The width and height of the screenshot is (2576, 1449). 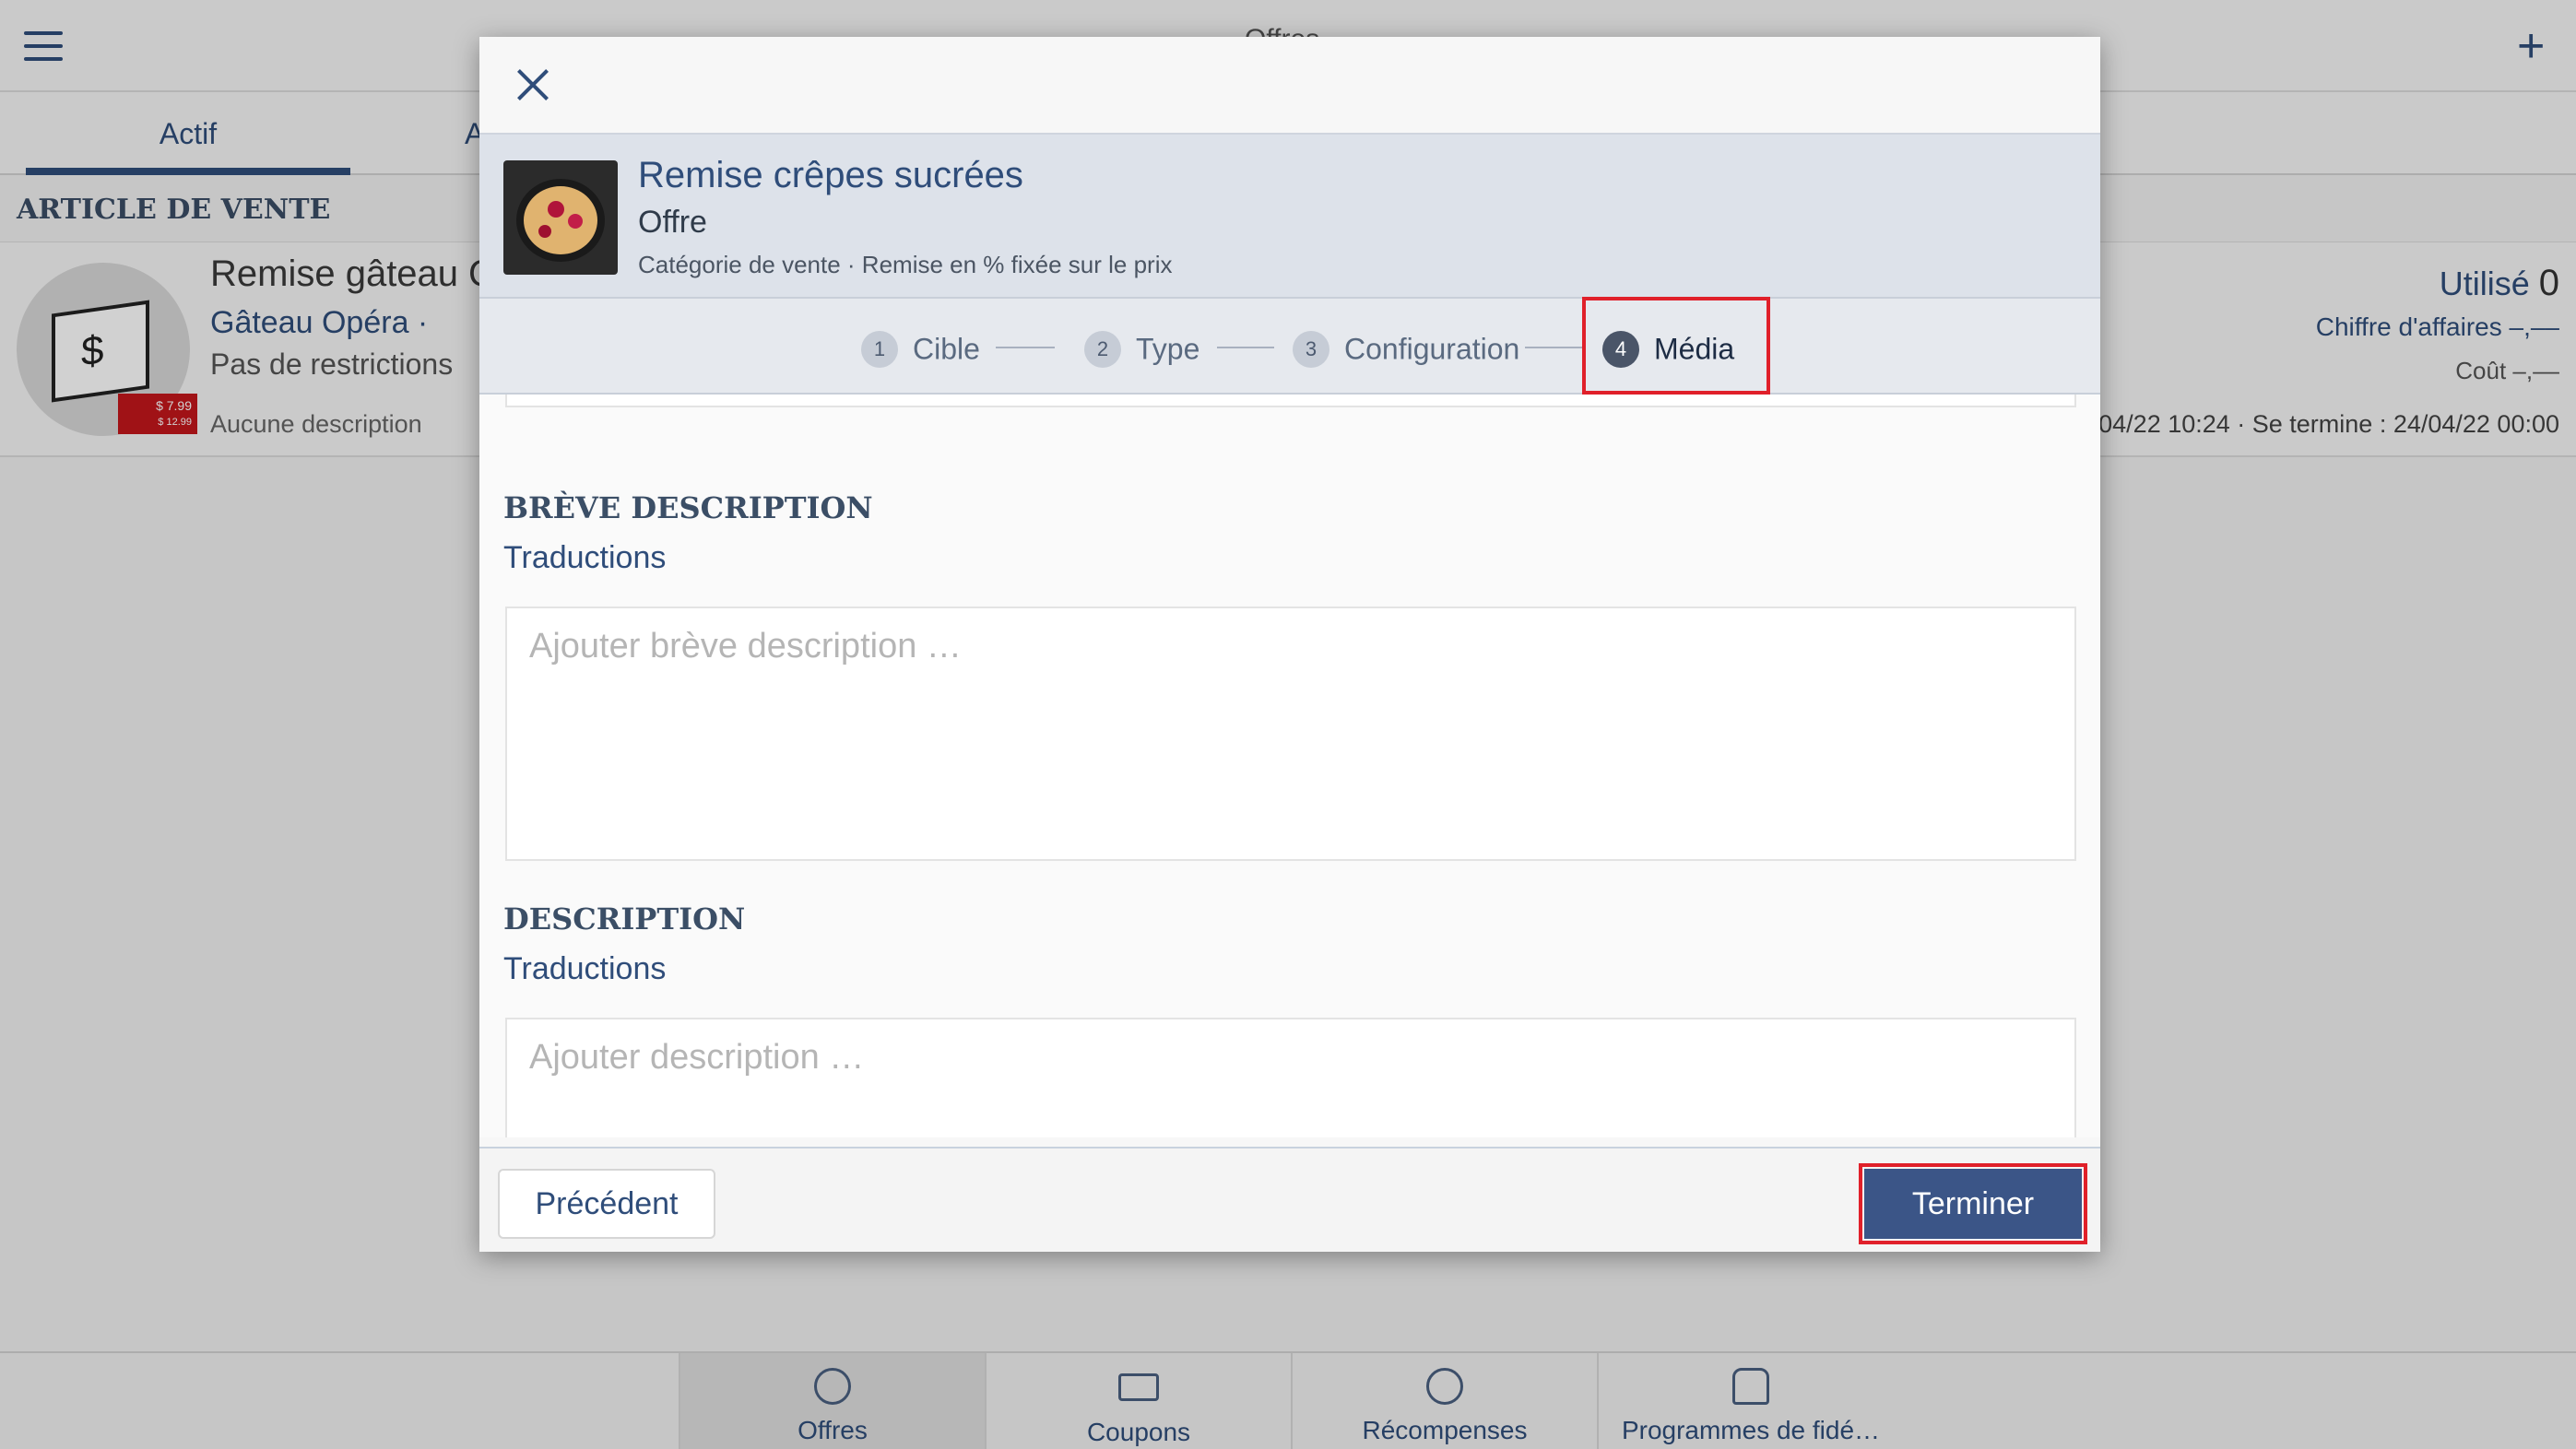 I want to click on step-cible: 1 Cible, so click(x=920, y=347).